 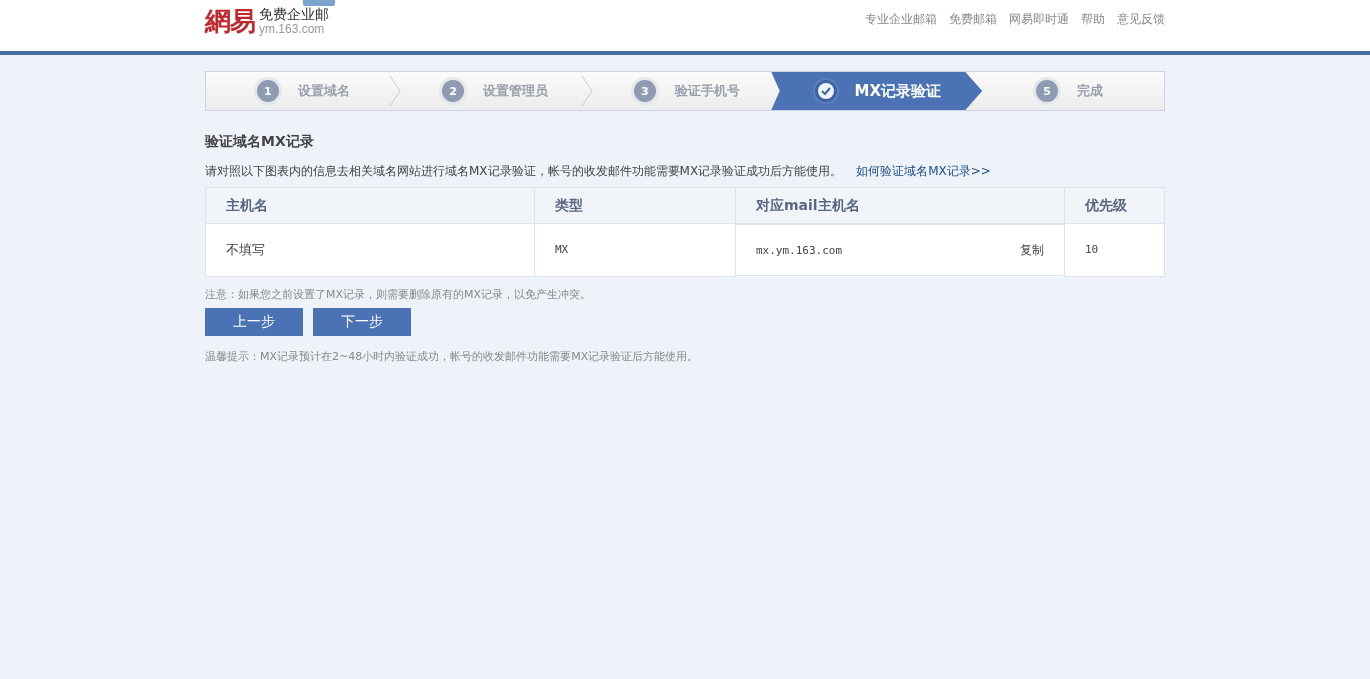 What do you see at coordinates (1093, 19) in the screenshot?
I see `nav-link: 帮助` at bounding box center [1093, 19].